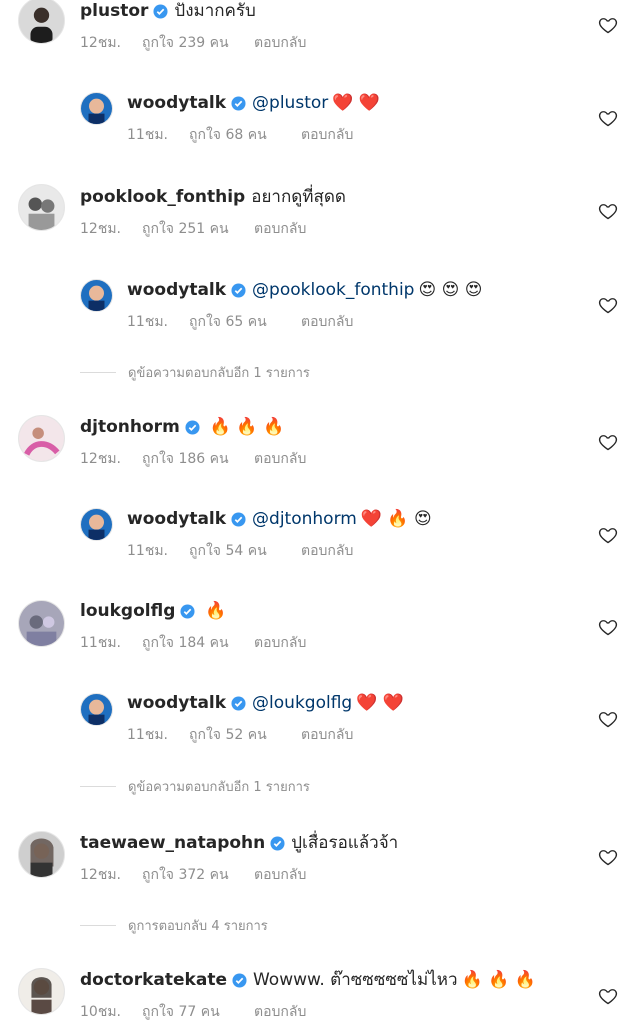 This screenshot has height=1024, width=638. I want to click on mention-link: @loukgolflg, so click(302, 703).